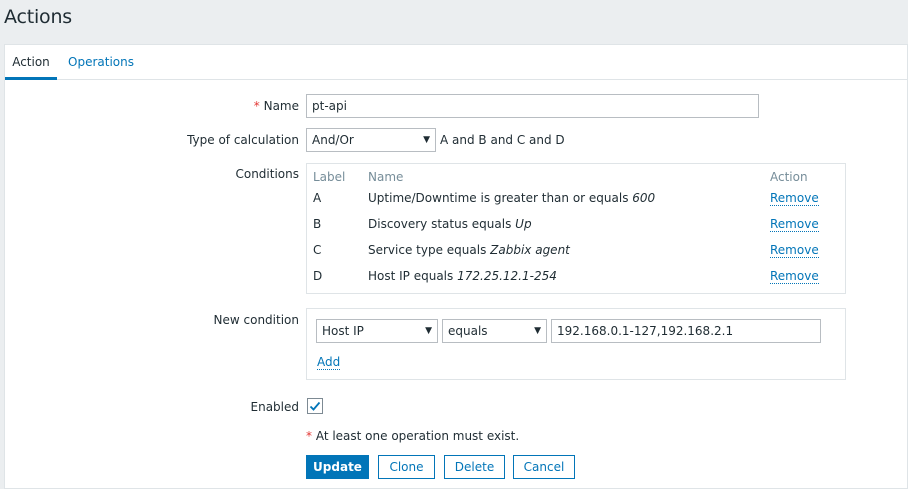 The height and width of the screenshot is (489, 908). I want to click on condition-label: C, so click(317, 250).